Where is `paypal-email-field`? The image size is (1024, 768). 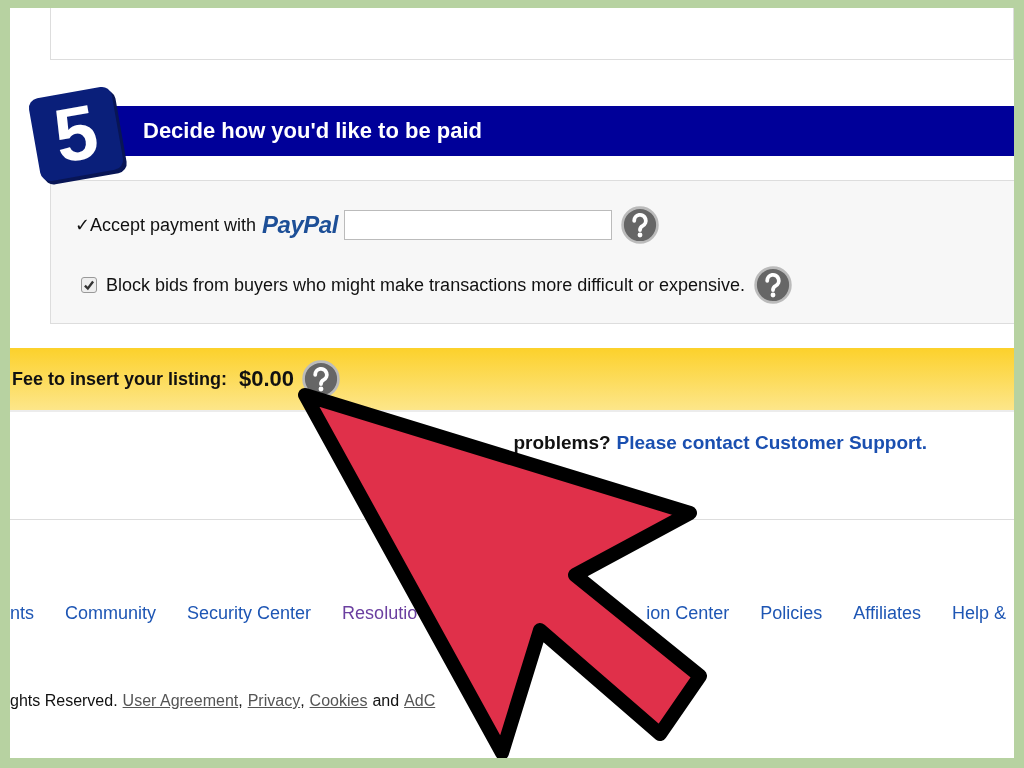 paypal-email-field is located at coordinates (477, 225).